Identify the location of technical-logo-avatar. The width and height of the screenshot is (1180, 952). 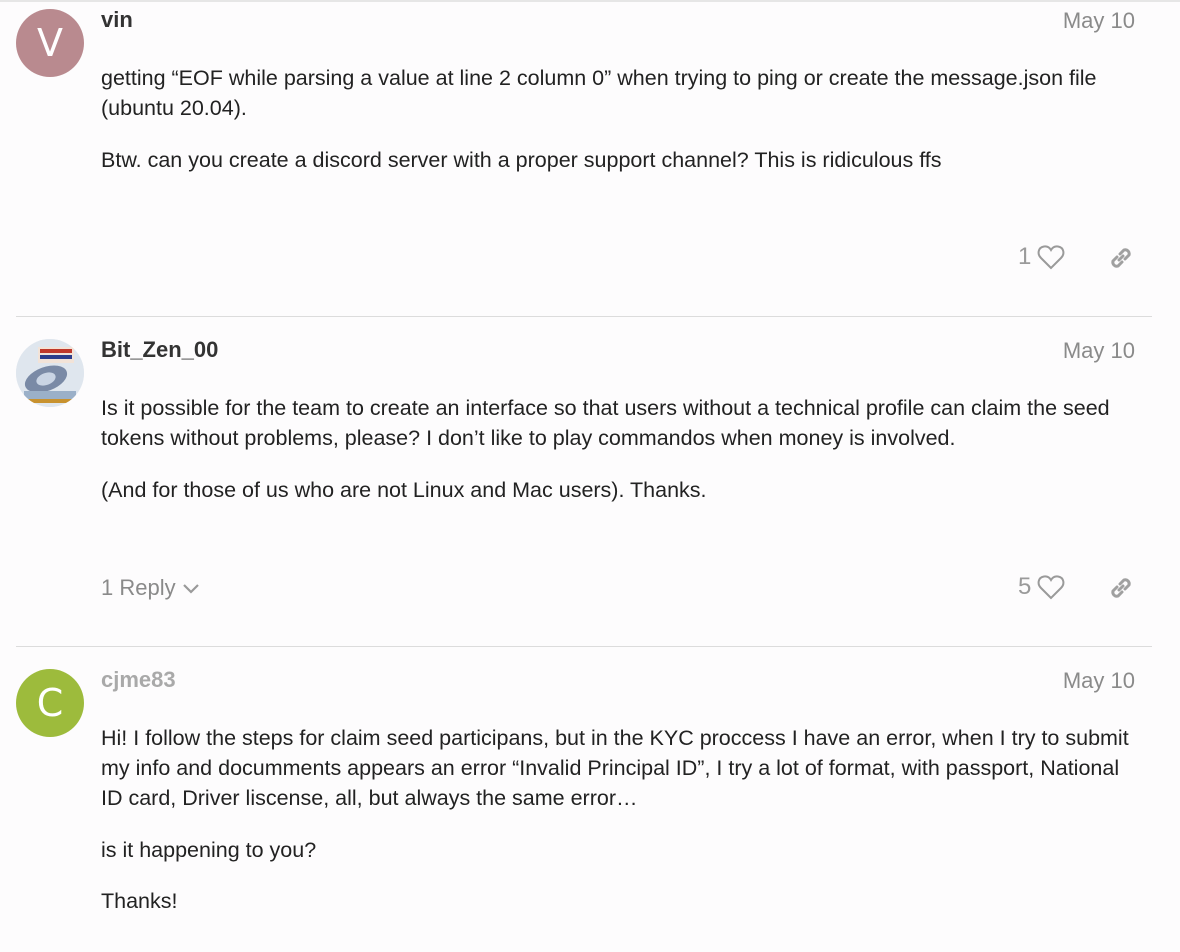
(50, 373).